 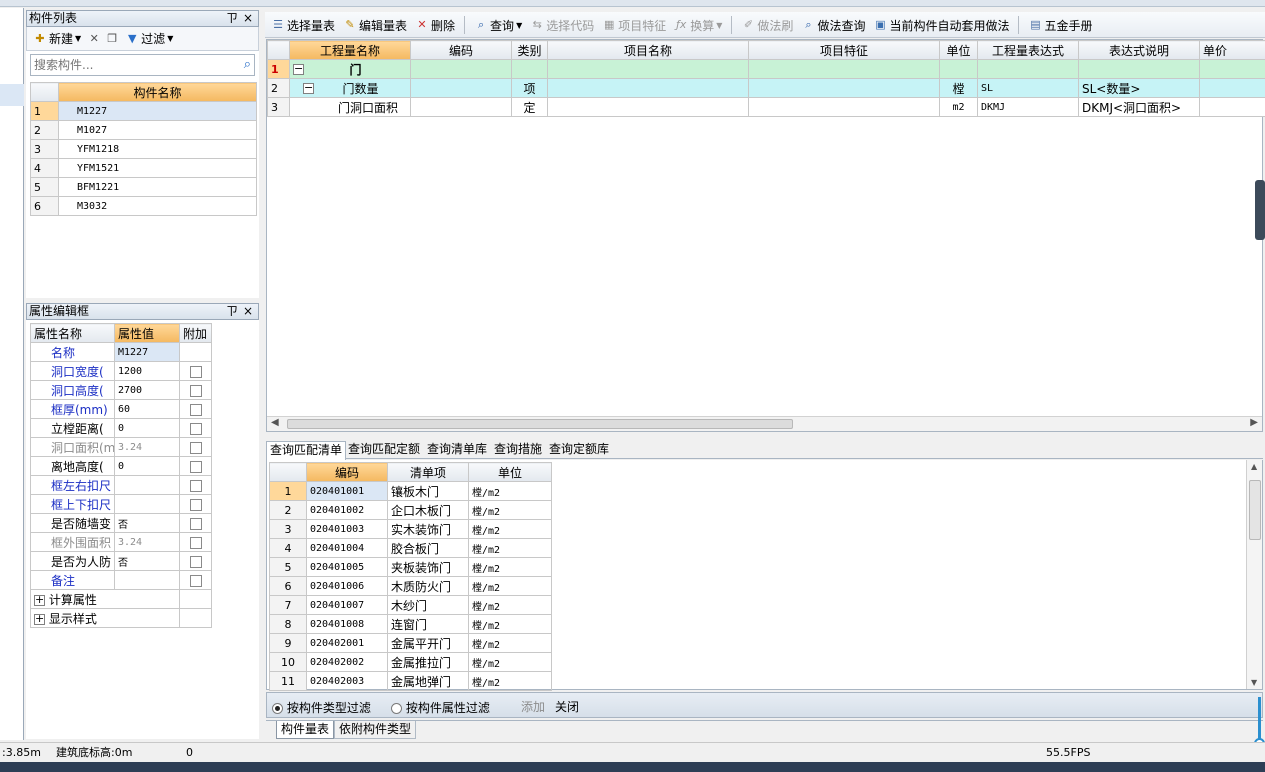 I want to click on table-row: 4 020401004 胶合板门 樘/m2, so click(x=410, y=548).